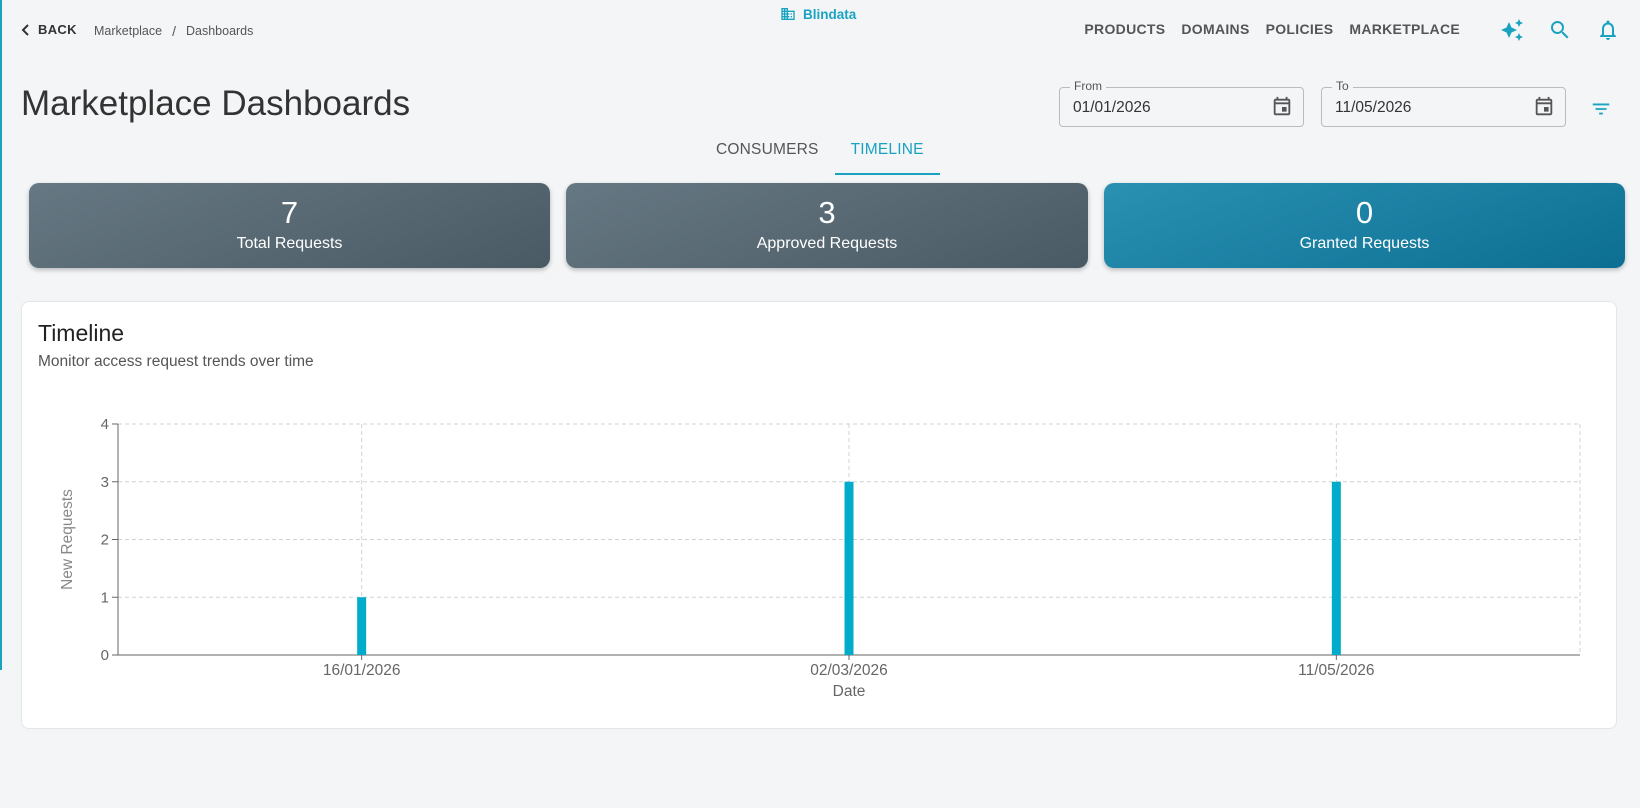 The image size is (1640, 808). What do you see at coordinates (1443, 103) in the screenshot?
I see `to-date-field: To 11/05/2026` at bounding box center [1443, 103].